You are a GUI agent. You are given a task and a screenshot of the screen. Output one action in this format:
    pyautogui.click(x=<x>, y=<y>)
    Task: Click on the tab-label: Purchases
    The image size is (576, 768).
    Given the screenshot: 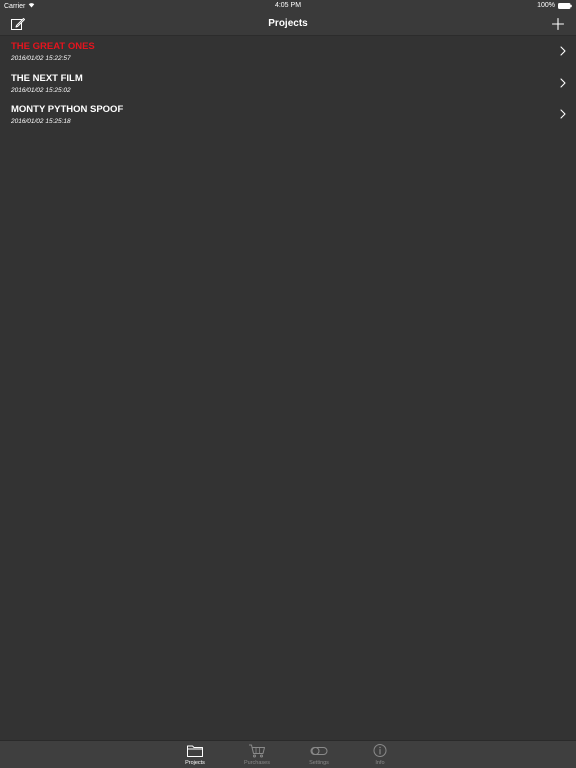 What is the action you would take?
    pyautogui.click(x=257, y=763)
    